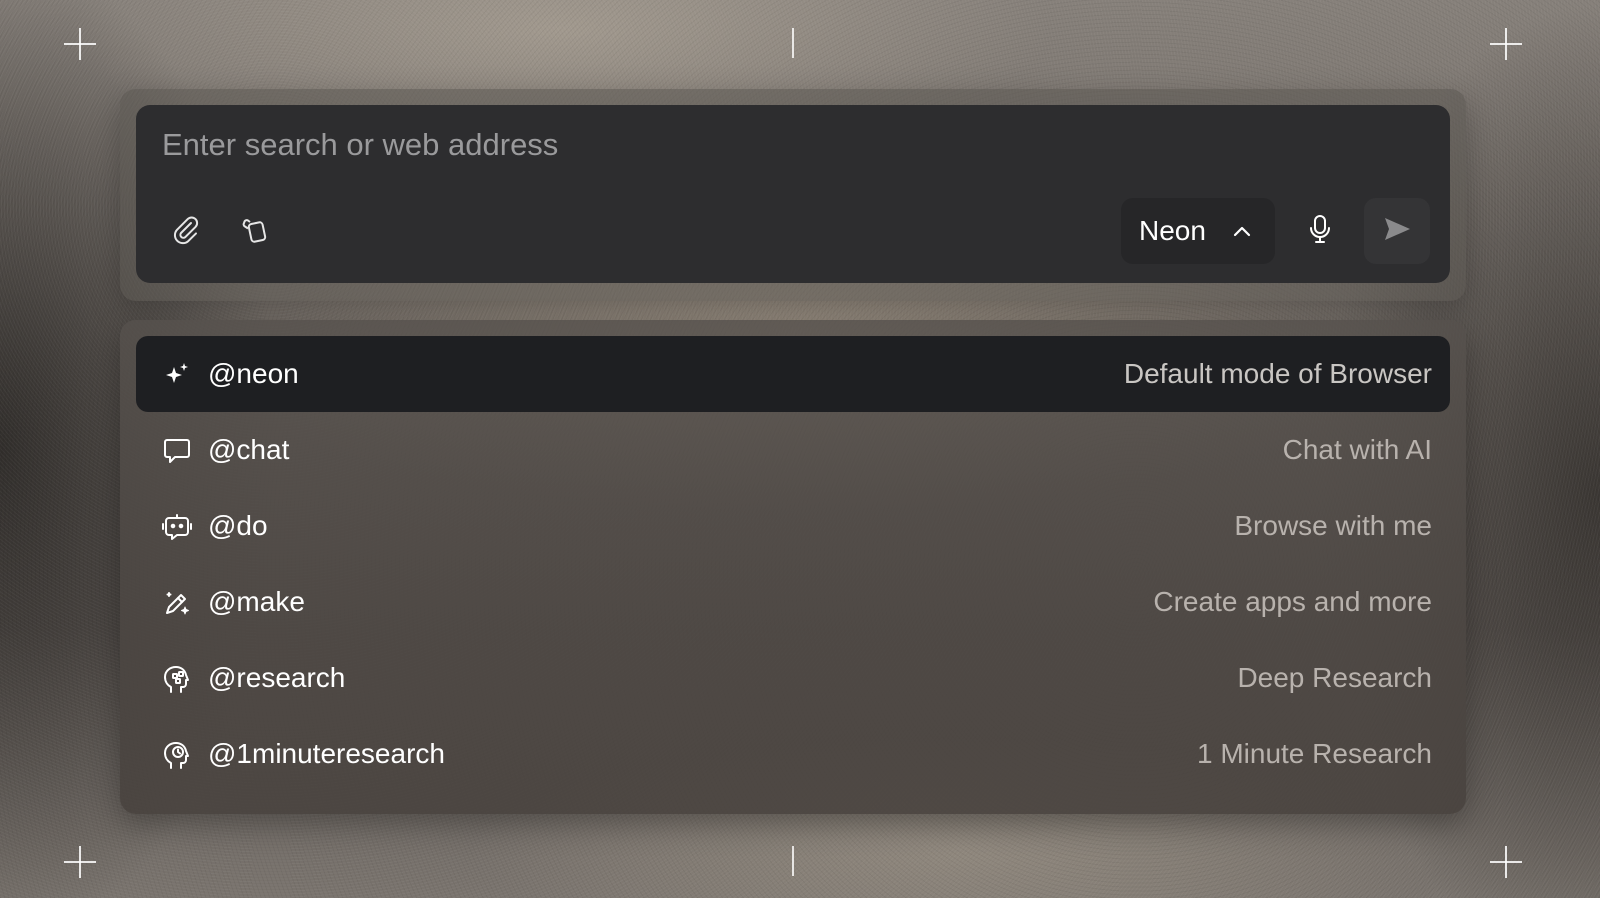 Image resolution: width=1600 pixels, height=898 pixels. What do you see at coordinates (1357, 449) in the screenshot?
I see `mode-description: Chat with AI` at bounding box center [1357, 449].